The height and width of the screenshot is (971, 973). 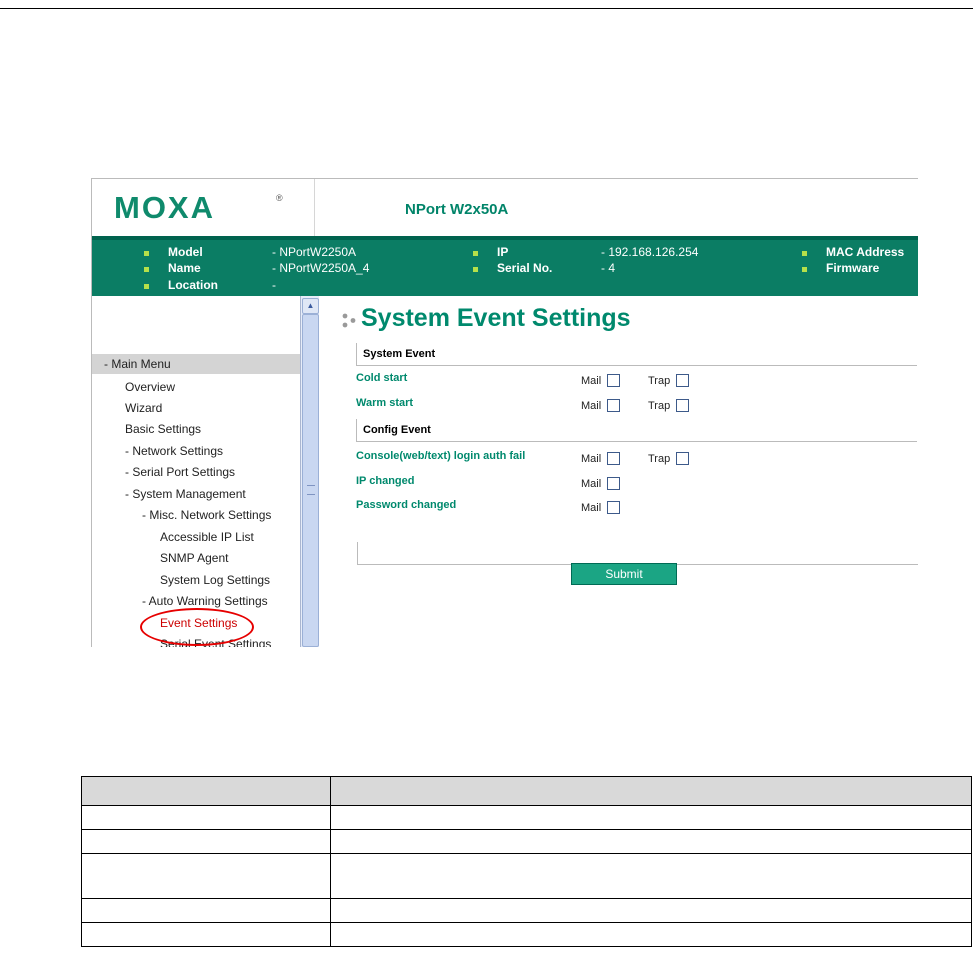 What do you see at coordinates (207, 537) in the screenshot?
I see `menu-item-accessible-ip-list: Accessible IP List` at bounding box center [207, 537].